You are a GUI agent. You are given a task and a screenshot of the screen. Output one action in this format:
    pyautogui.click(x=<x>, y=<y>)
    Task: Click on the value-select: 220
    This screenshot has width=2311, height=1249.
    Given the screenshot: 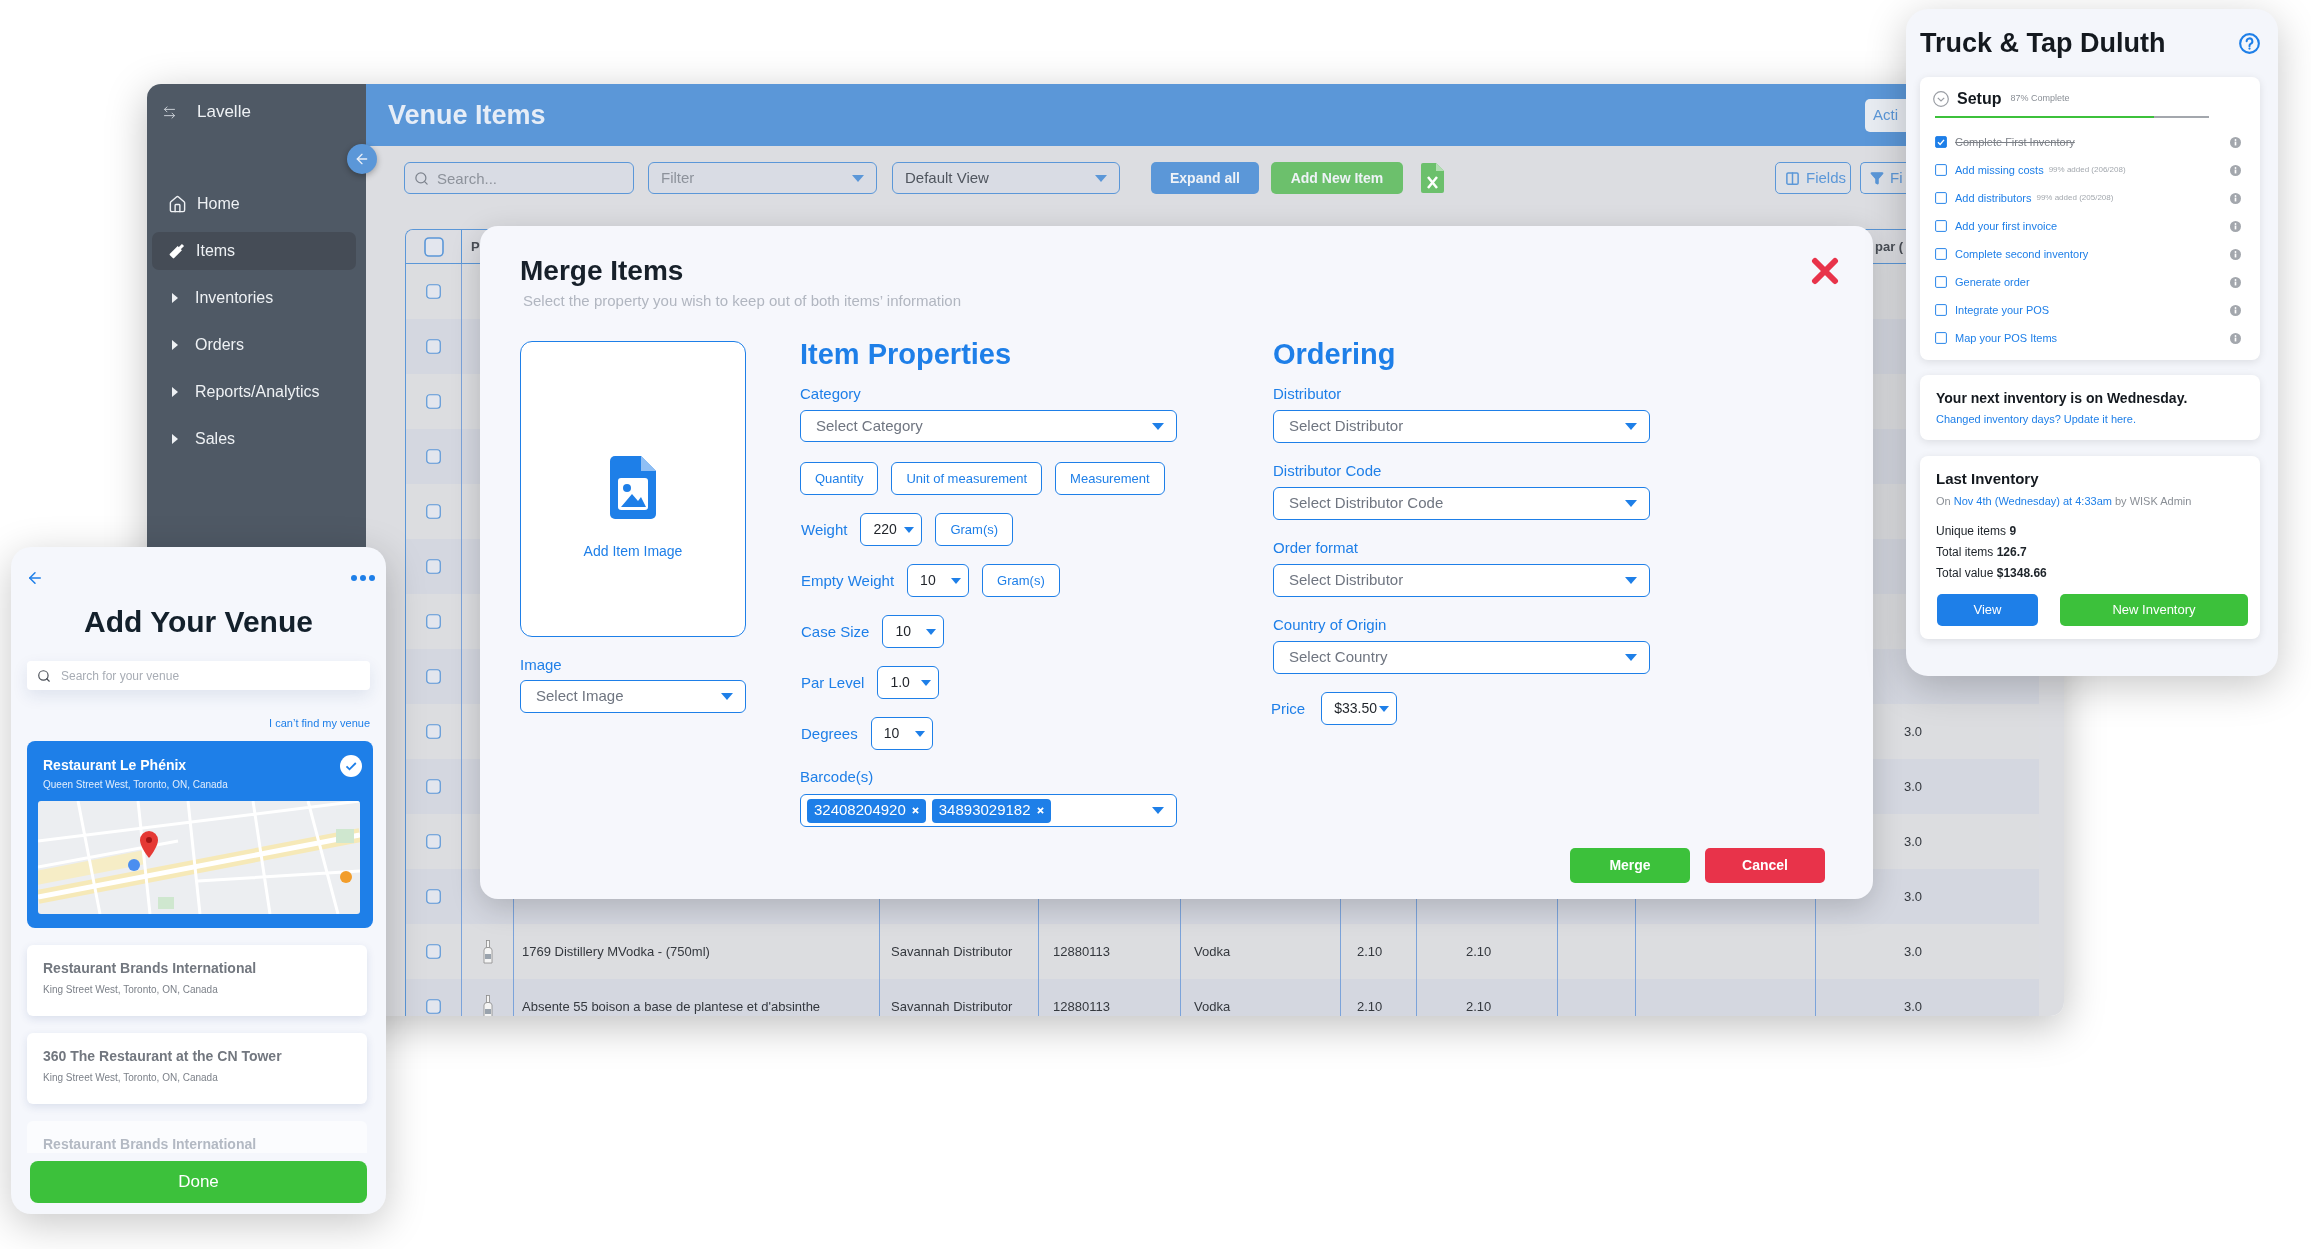 What is the action you would take?
    pyautogui.click(x=891, y=529)
    